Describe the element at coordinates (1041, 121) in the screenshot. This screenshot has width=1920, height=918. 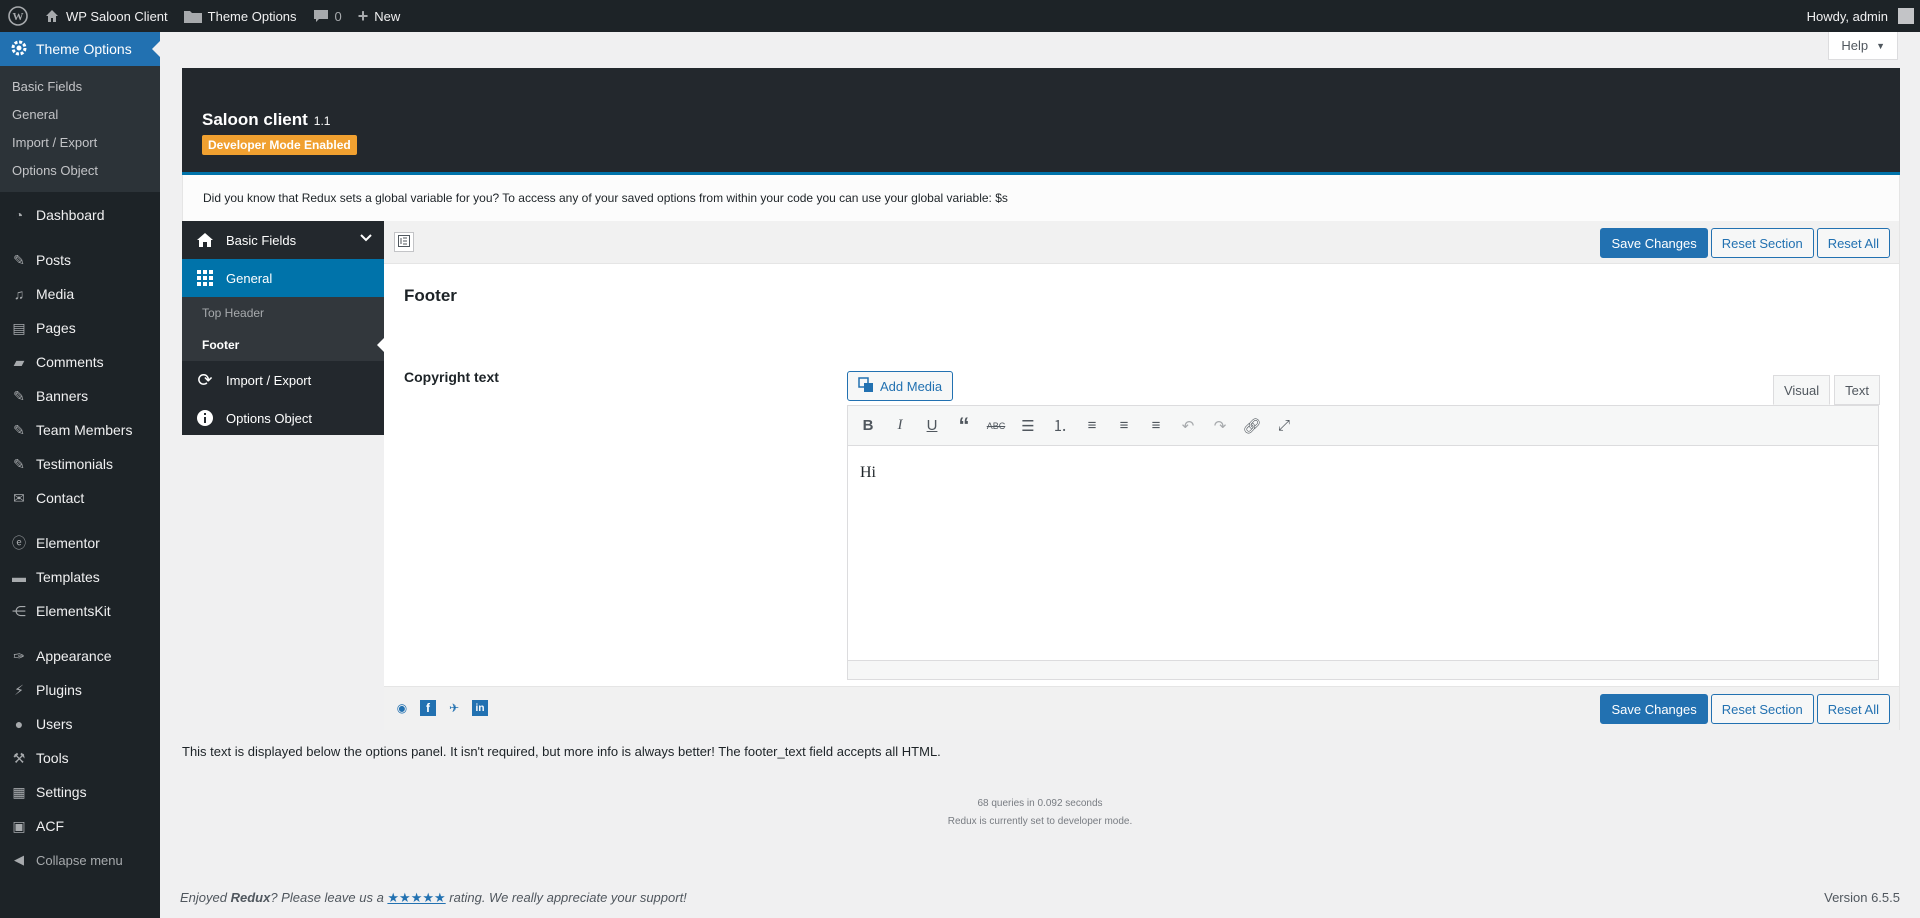
I see `redux-header: Saloon client 1.1 Developer Mode Enabled` at that location.